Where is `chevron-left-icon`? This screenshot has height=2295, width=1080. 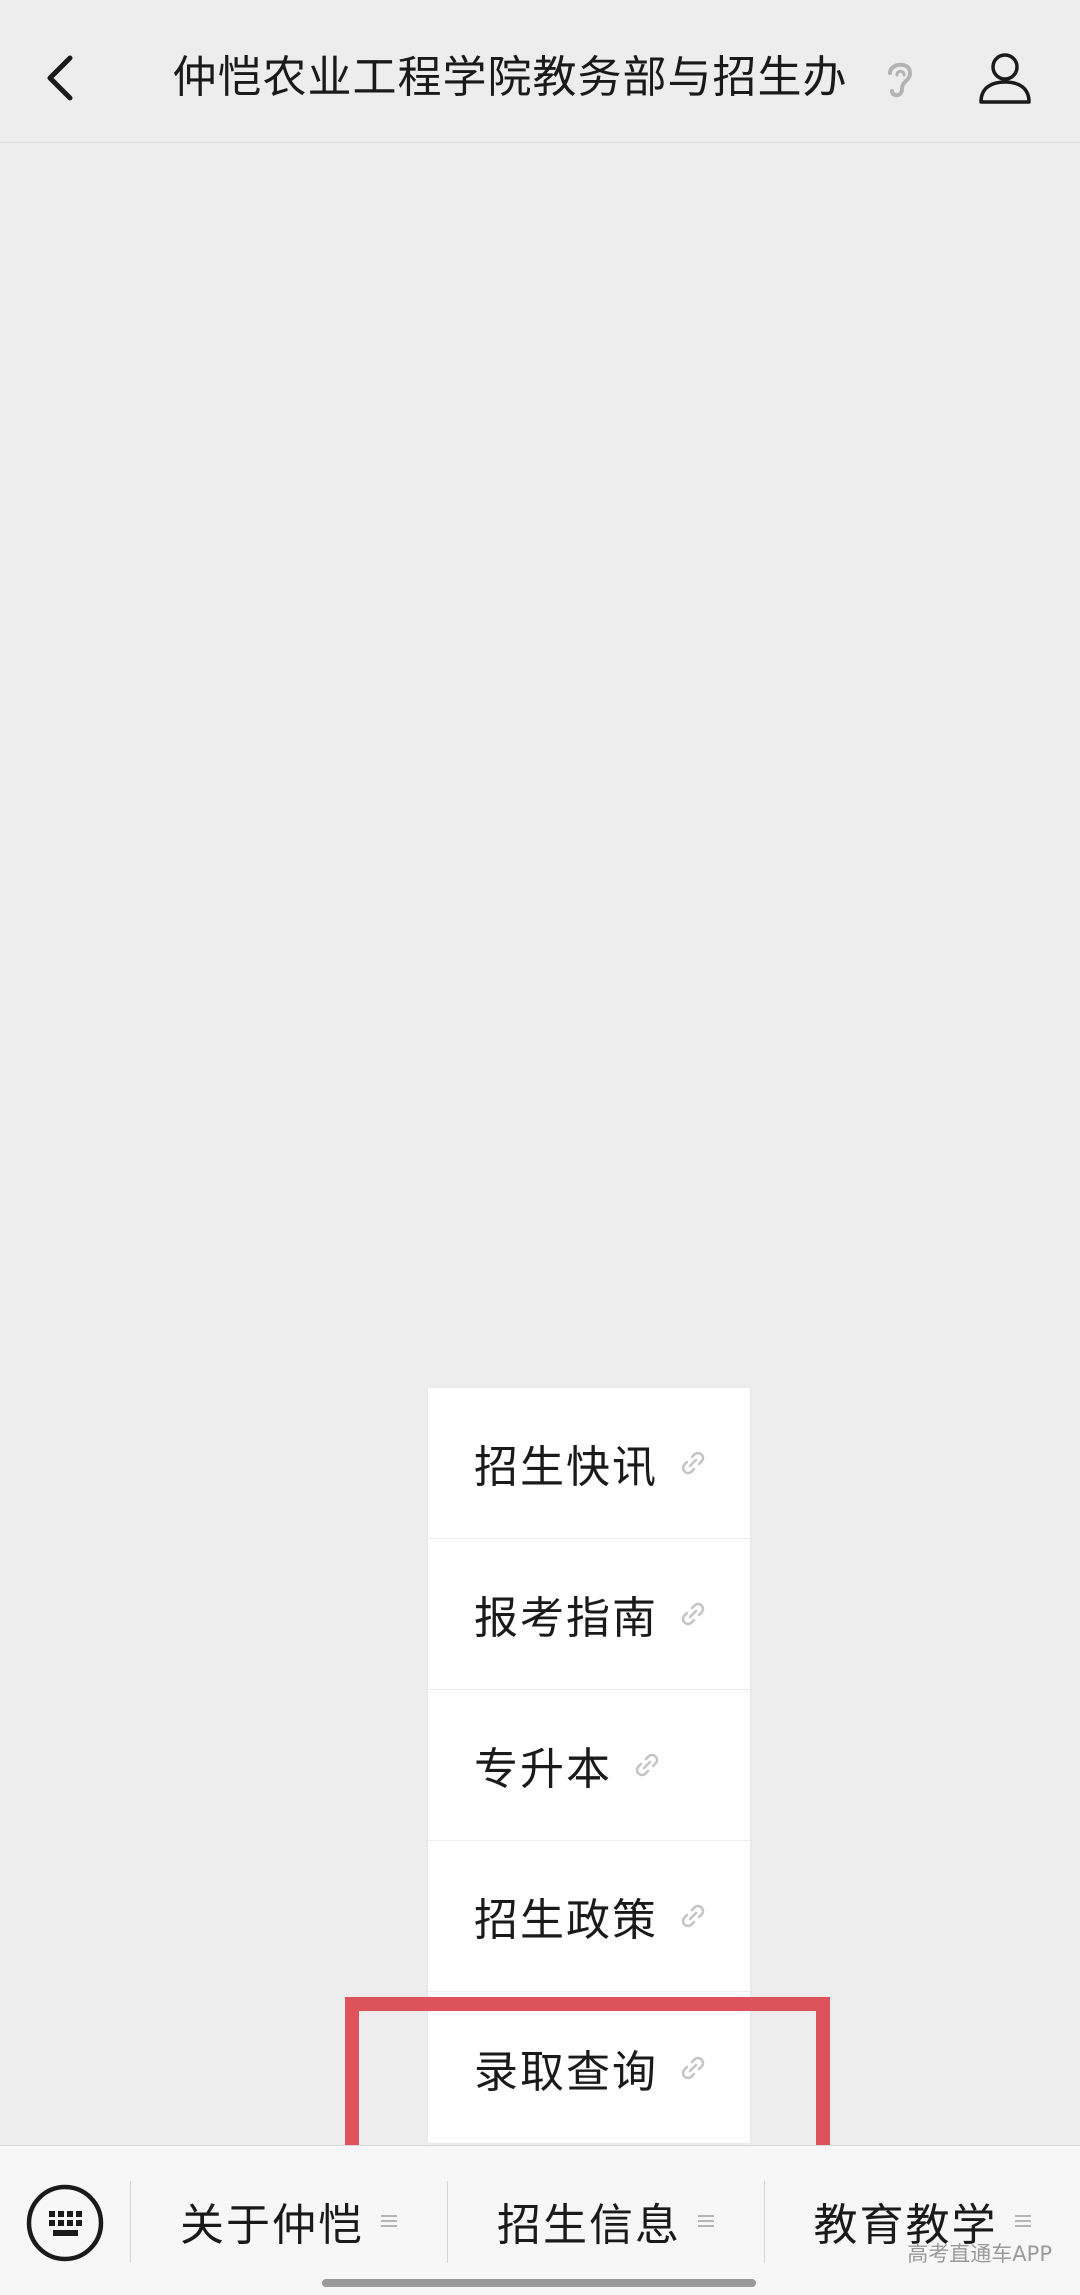
chevron-left-icon is located at coordinates (60, 78).